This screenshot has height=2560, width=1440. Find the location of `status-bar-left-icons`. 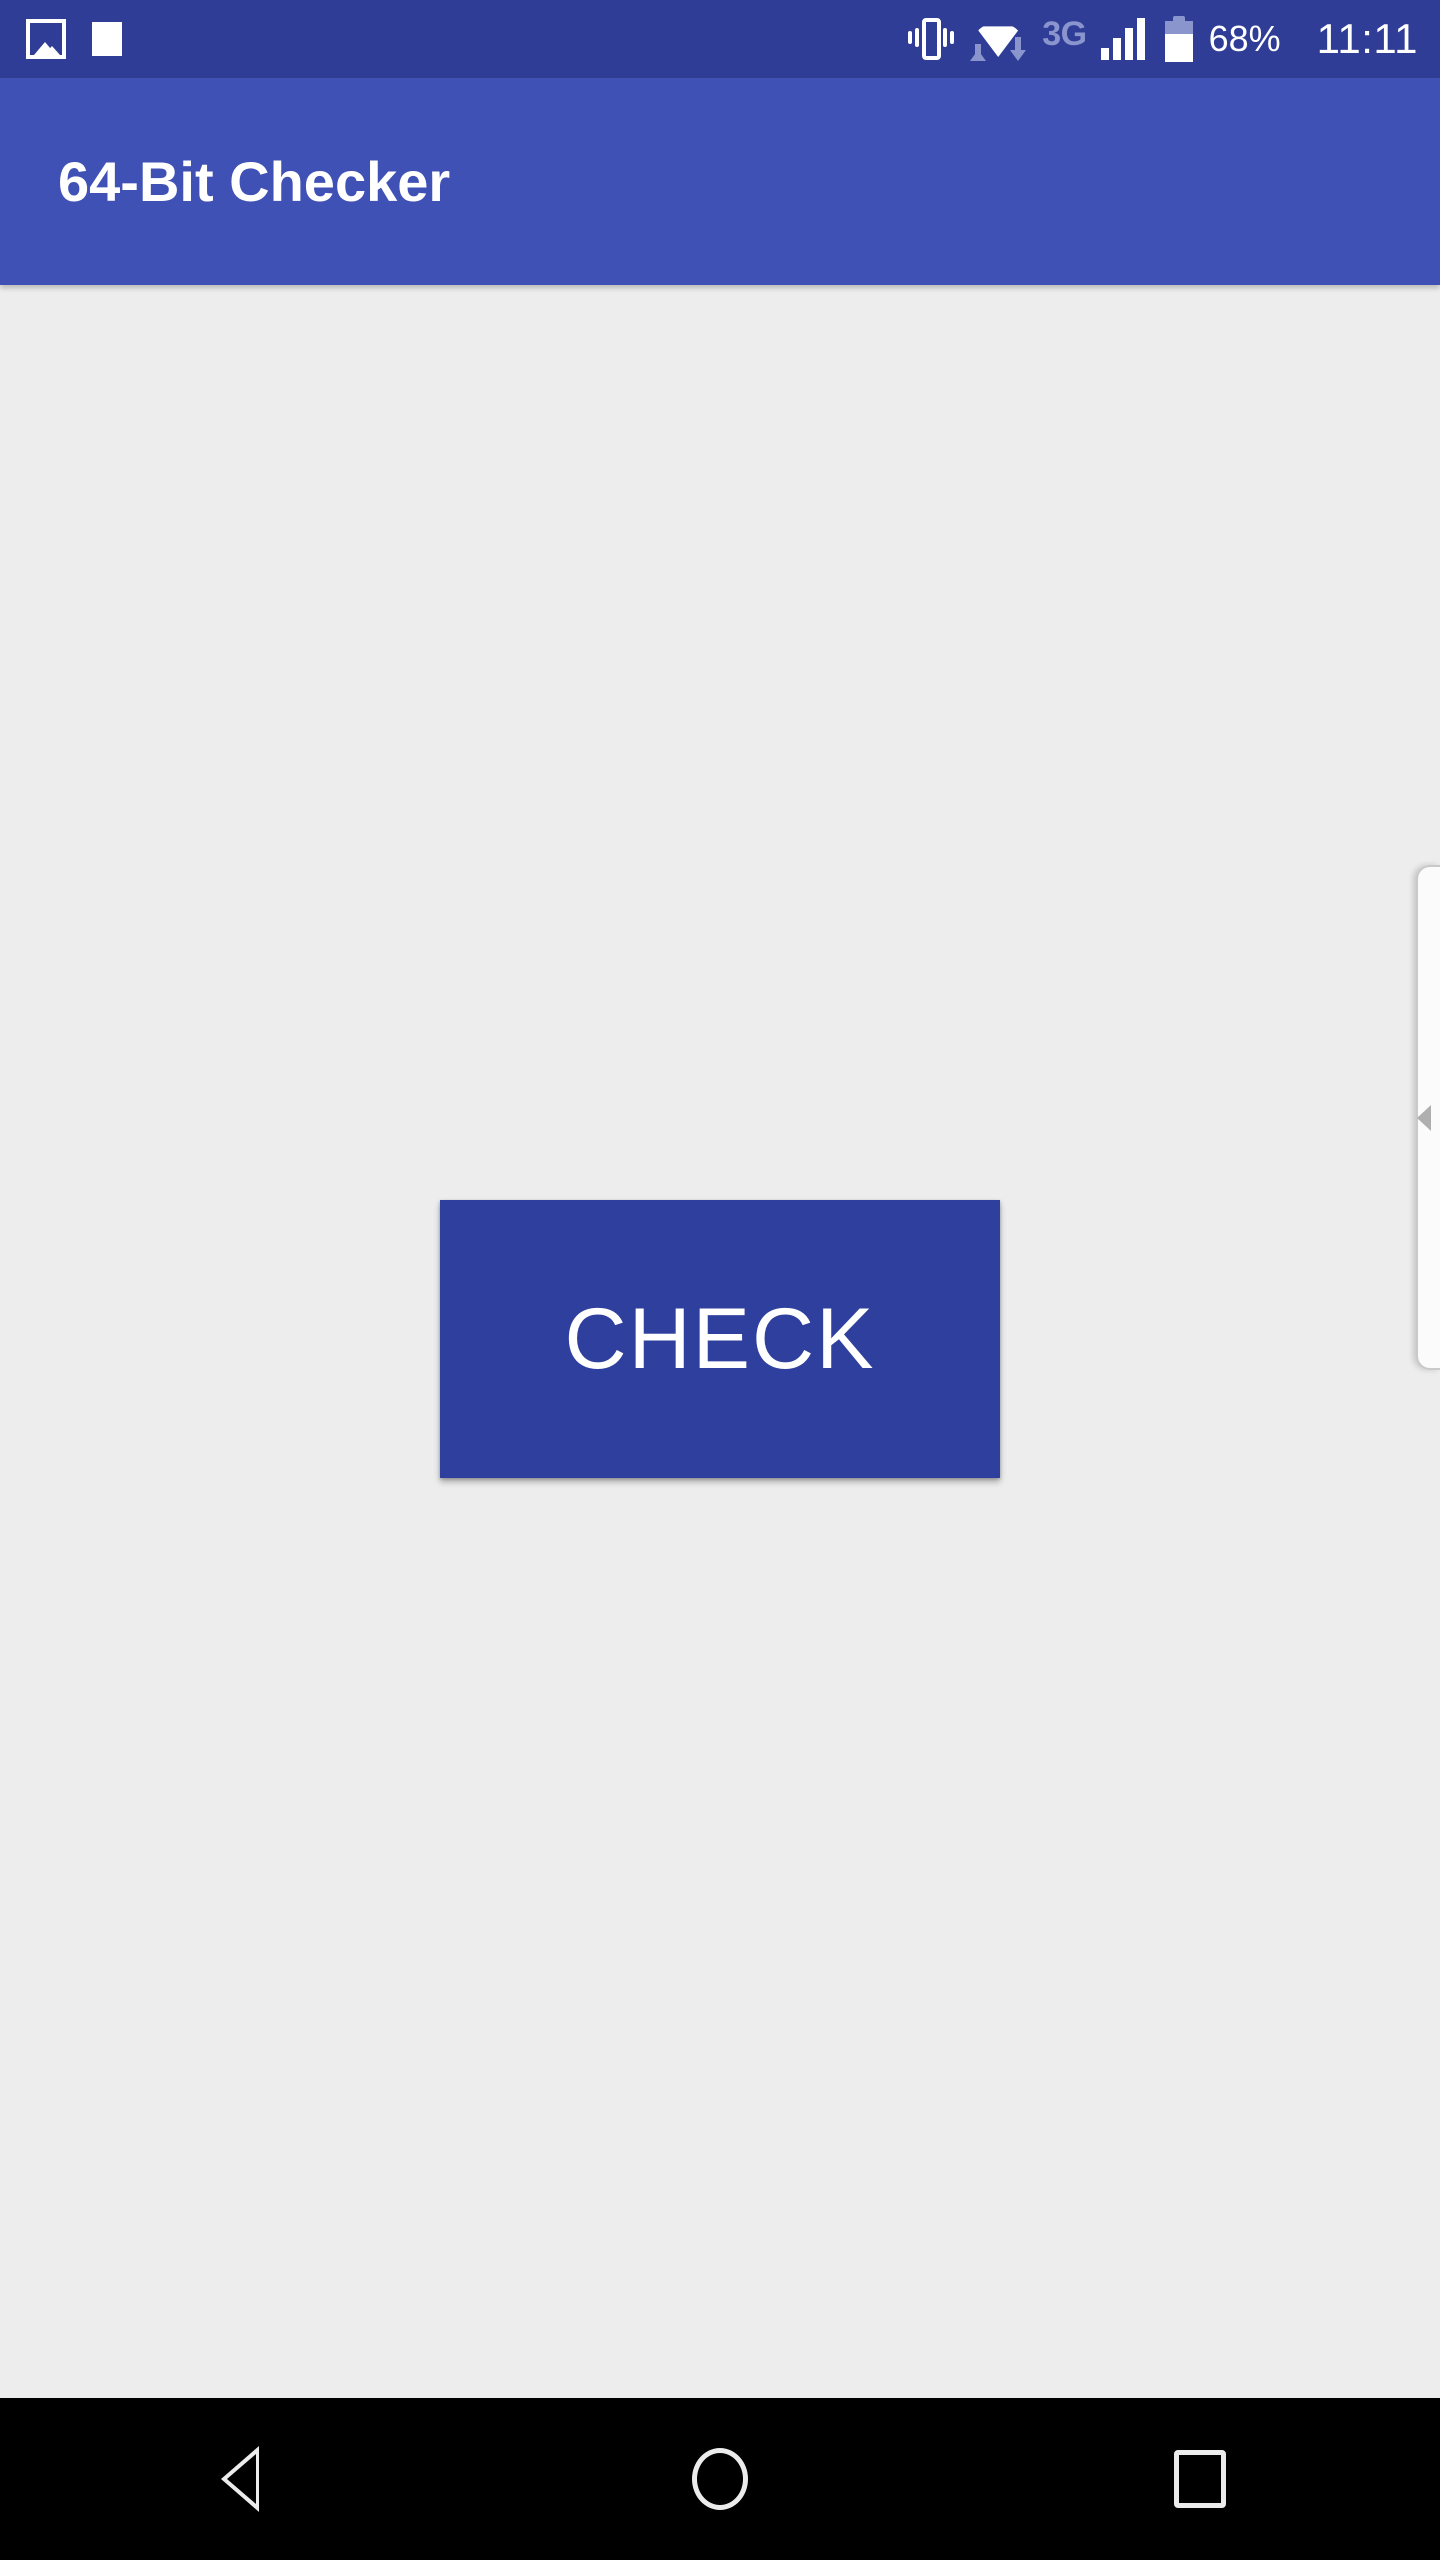

status-bar-left-icons is located at coordinates (74, 39).